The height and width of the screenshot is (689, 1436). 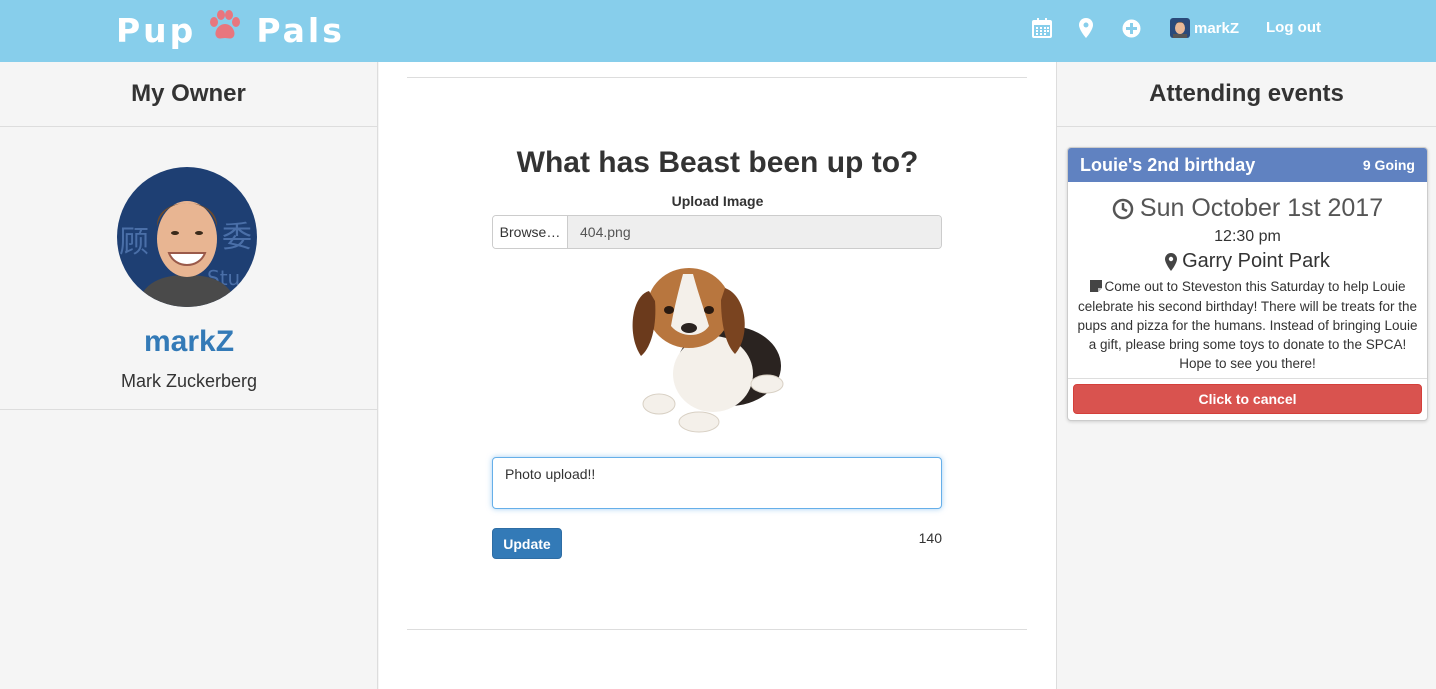 What do you see at coordinates (300, 30) in the screenshot?
I see `brand-text-right: Pals` at bounding box center [300, 30].